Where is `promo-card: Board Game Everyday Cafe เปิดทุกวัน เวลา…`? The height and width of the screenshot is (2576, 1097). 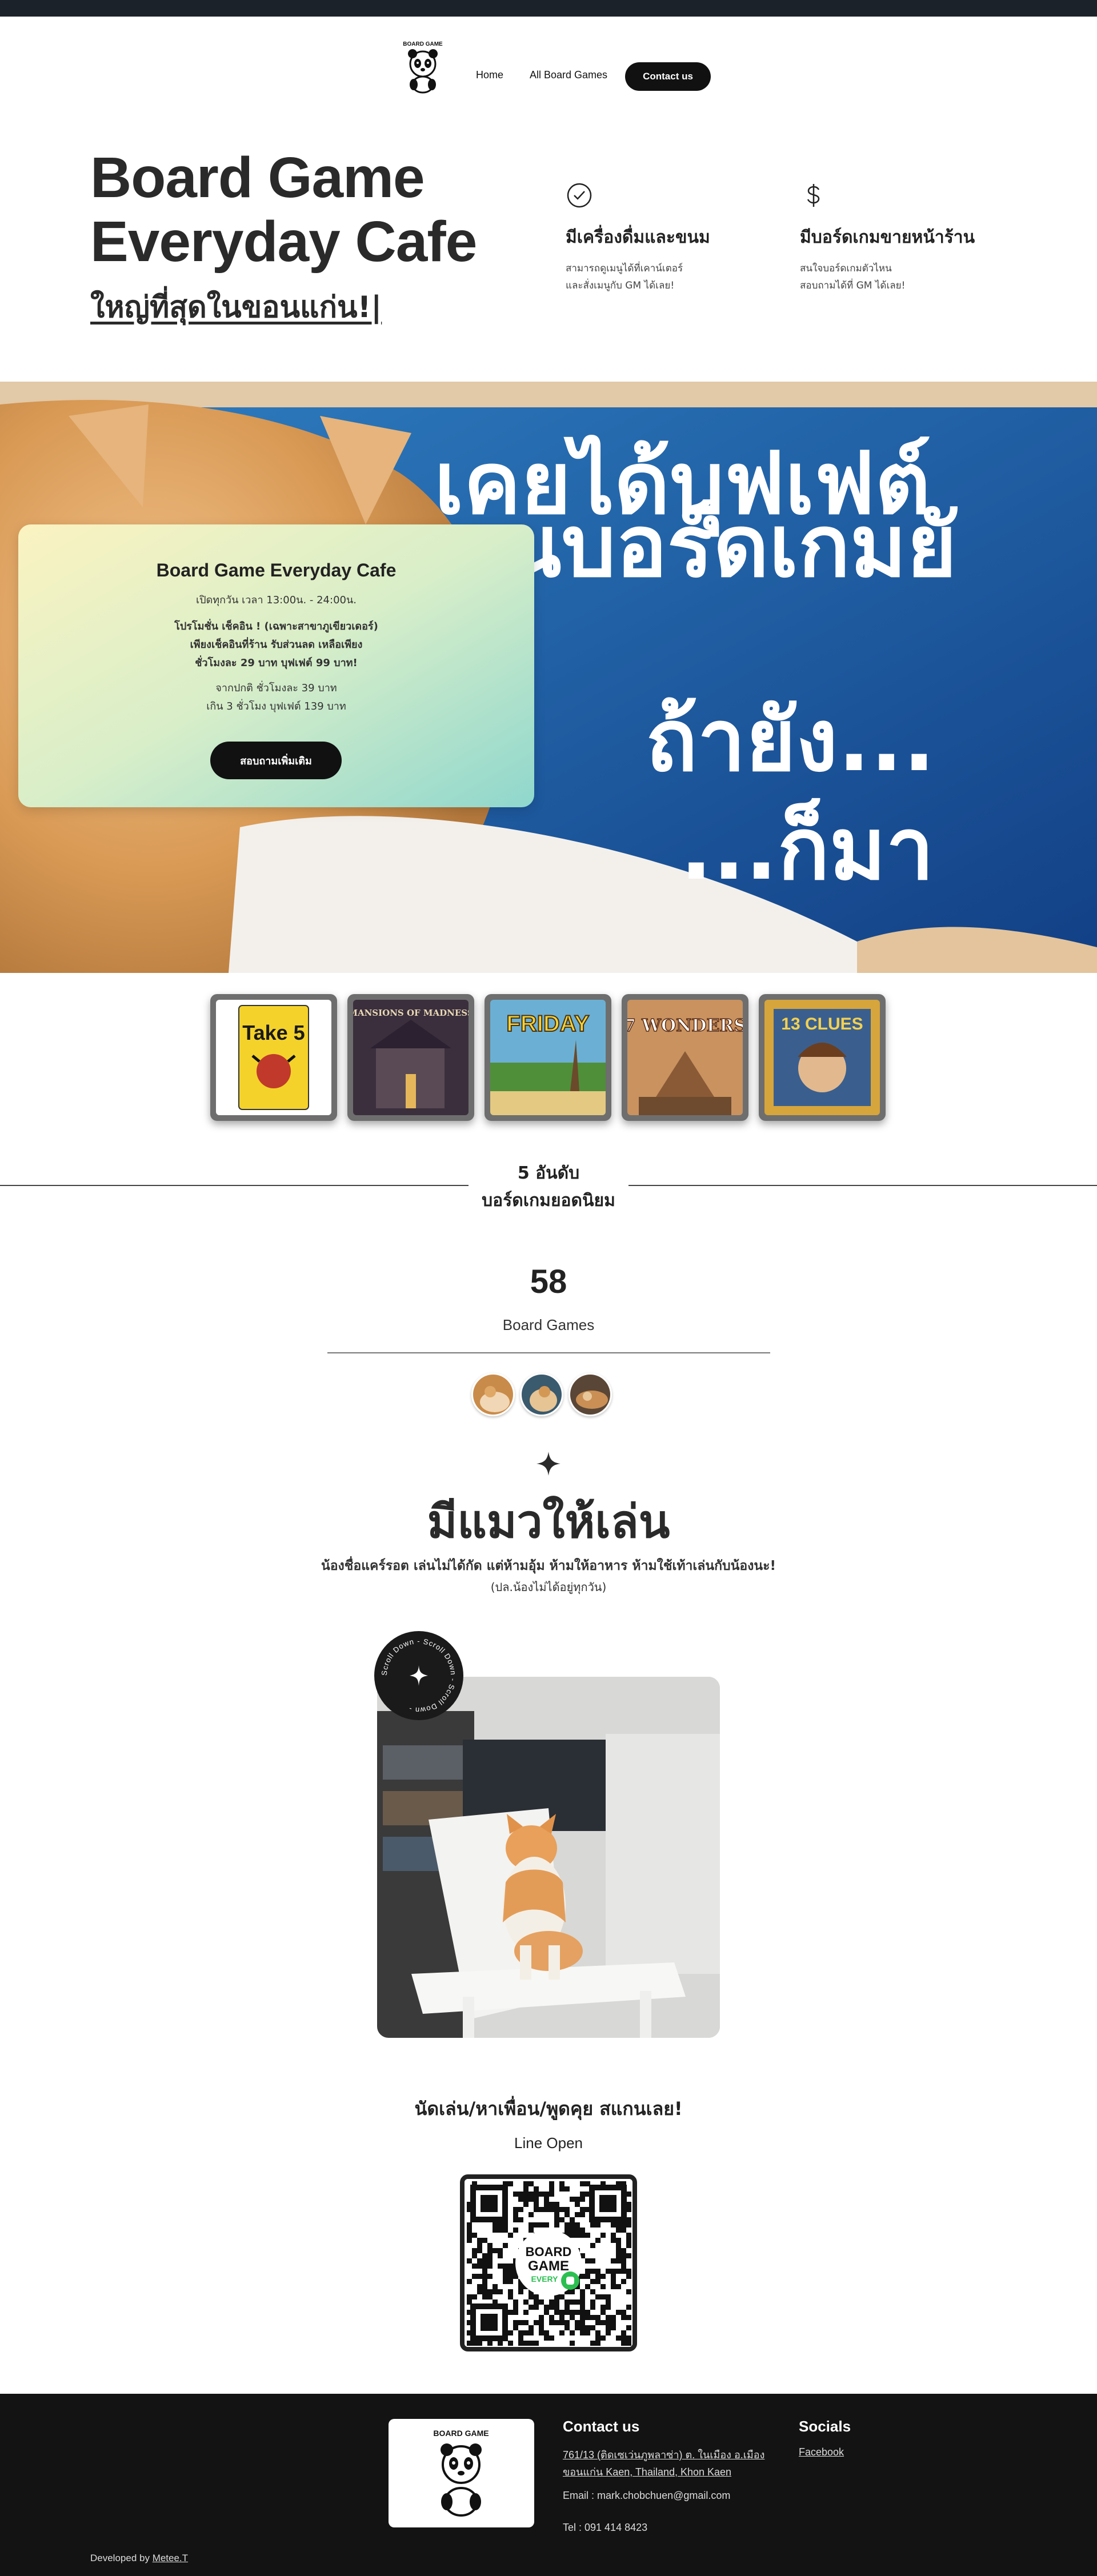 promo-card: Board Game Everyday Cafe เปิดทุกวัน เวลา… is located at coordinates (276, 665).